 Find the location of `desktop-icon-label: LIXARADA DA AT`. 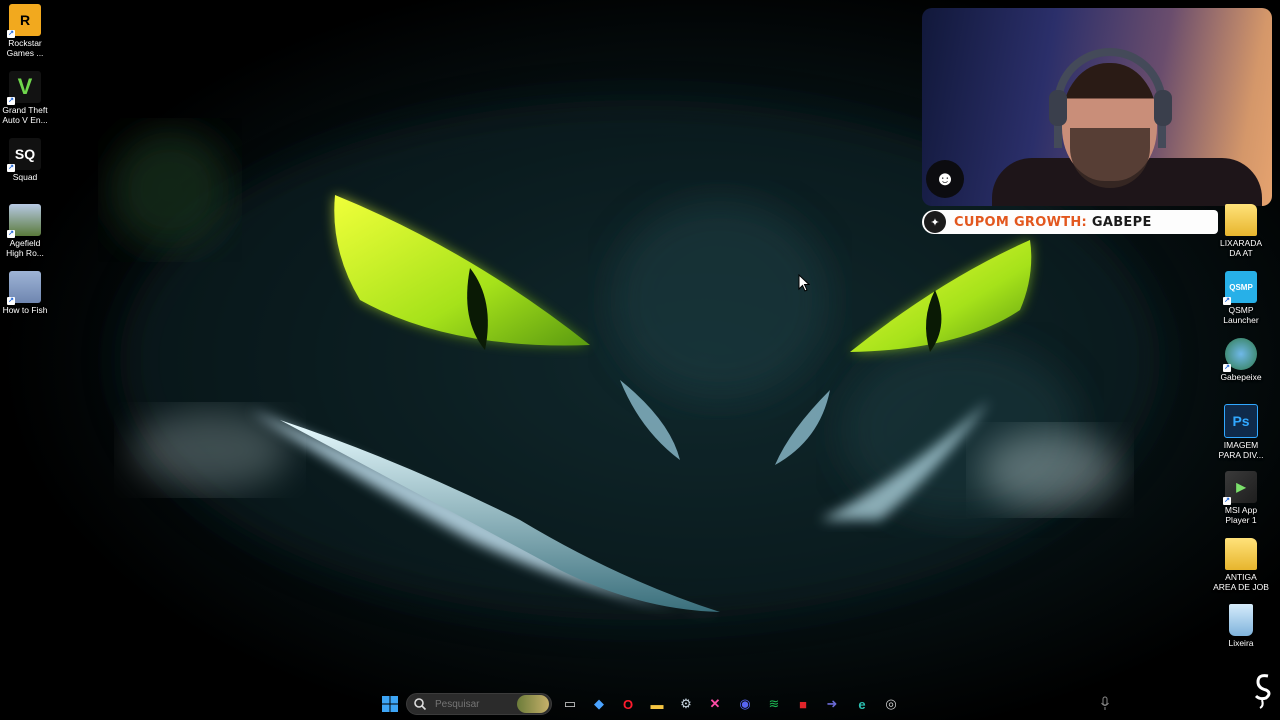

desktop-icon-label: LIXARADA DA AT is located at coordinates (1241, 248).